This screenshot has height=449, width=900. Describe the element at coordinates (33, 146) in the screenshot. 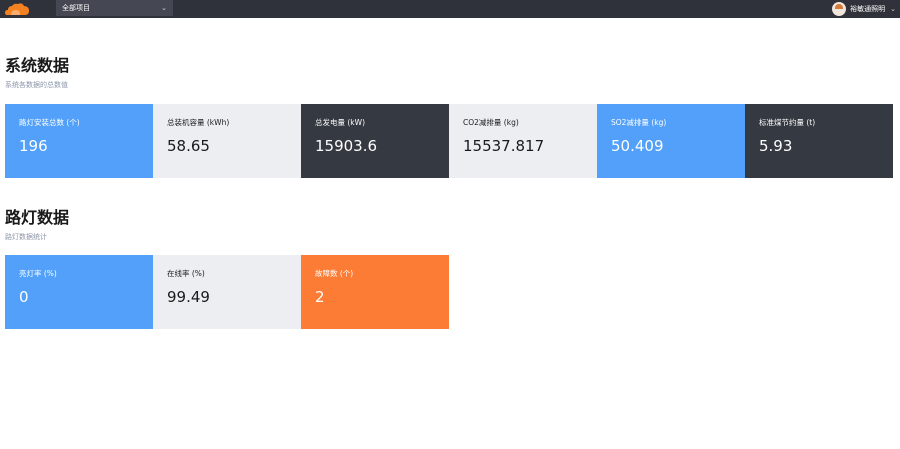

I see `stat-value: 196` at that location.